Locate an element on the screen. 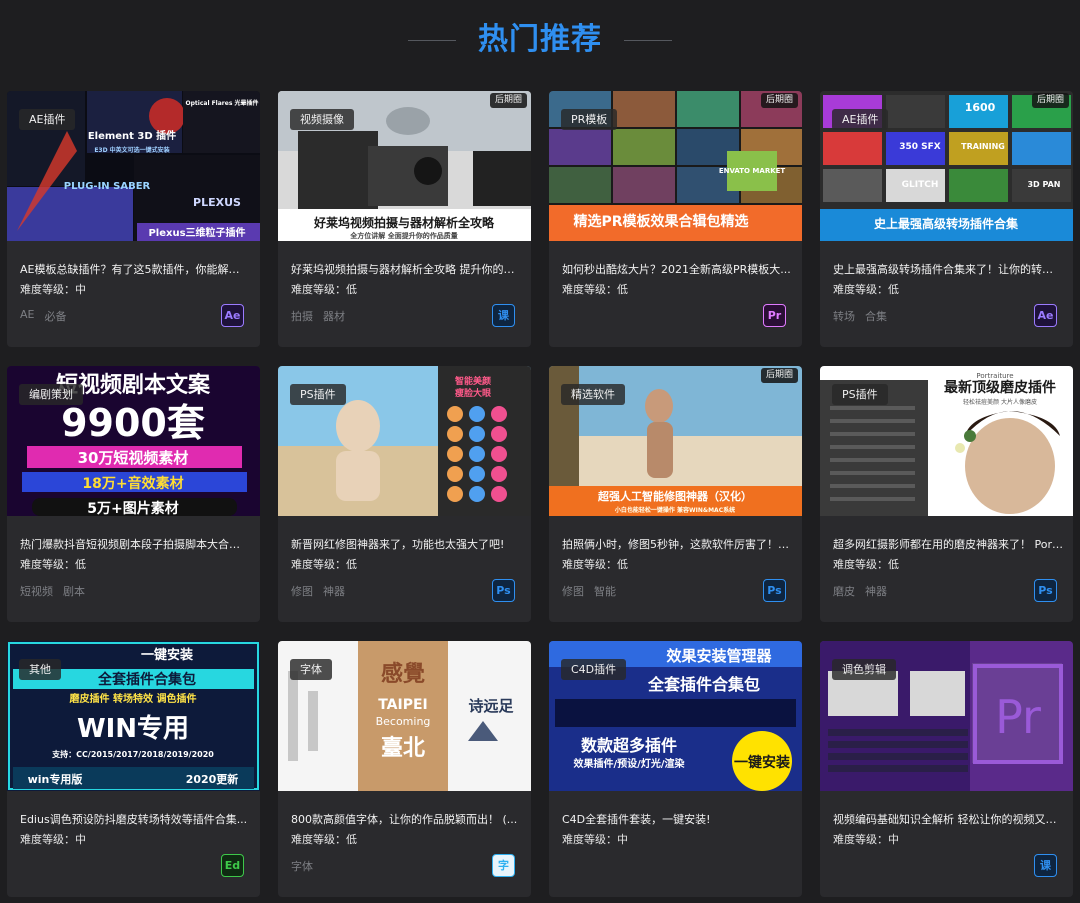 The image size is (1080, 903). thumb-text: 30万短视频素材 is located at coordinates (133, 458).